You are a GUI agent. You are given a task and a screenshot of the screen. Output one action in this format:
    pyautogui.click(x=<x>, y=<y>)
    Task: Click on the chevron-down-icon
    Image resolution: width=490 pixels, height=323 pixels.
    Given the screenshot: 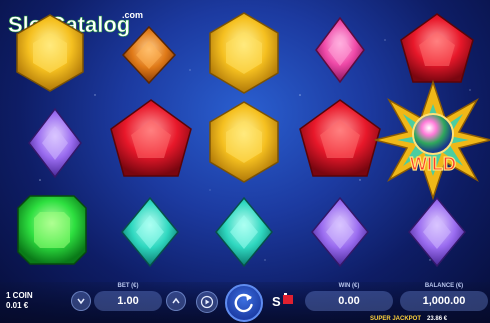 What is the action you would take?
    pyautogui.click(x=81, y=301)
    